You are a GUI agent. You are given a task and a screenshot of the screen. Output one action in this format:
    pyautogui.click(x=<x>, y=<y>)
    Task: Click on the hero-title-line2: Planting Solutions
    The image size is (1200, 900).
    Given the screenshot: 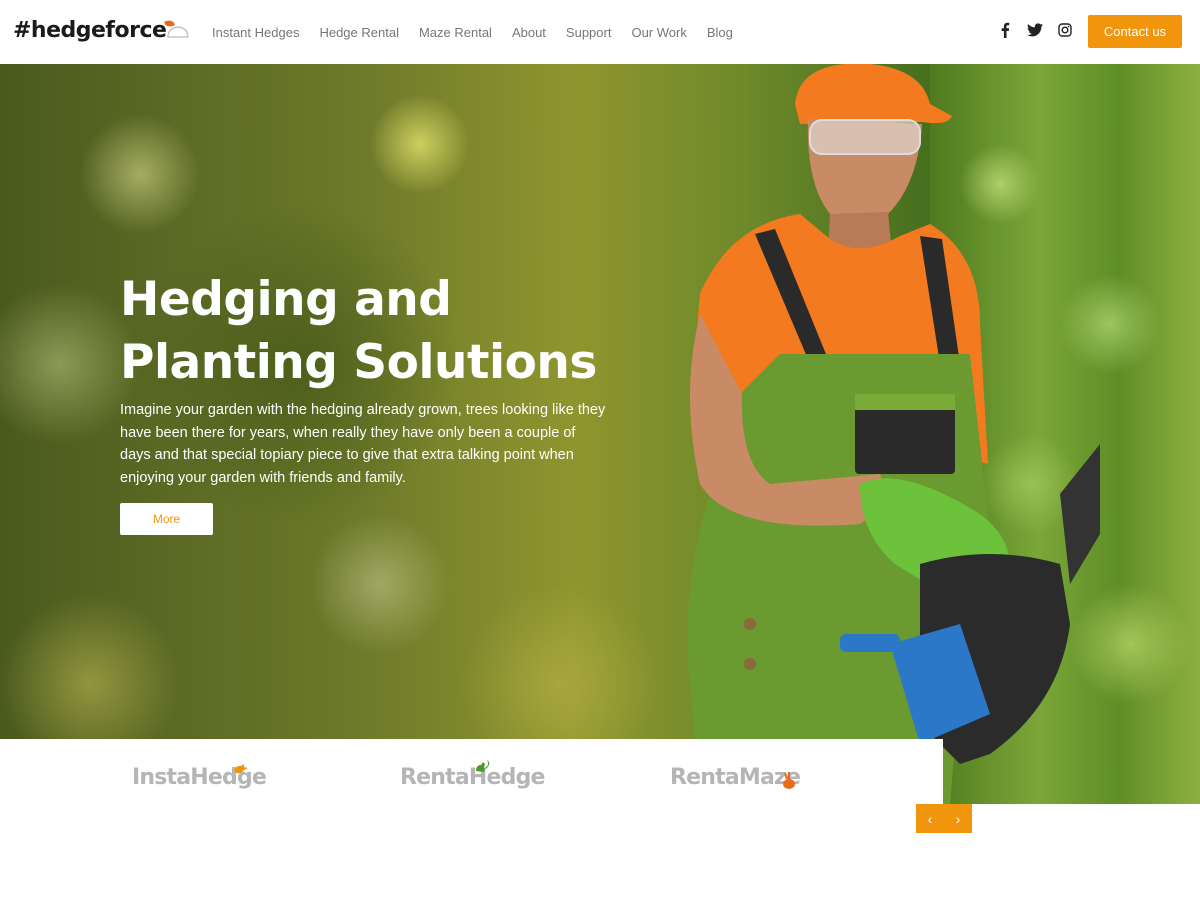 What is the action you would take?
    pyautogui.click(x=358, y=362)
    